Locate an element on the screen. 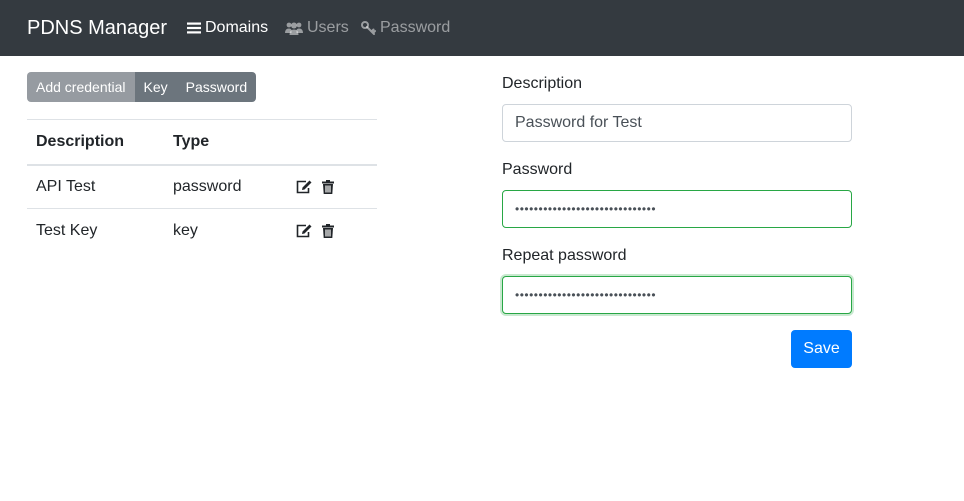 The height and width of the screenshot is (501, 964). users-icon is located at coordinates (294, 28).